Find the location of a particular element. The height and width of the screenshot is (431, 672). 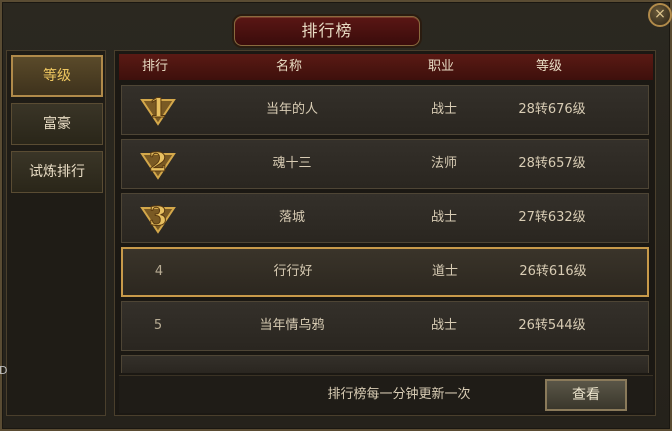

row-rank: 4 is located at coordinates (159, 271).